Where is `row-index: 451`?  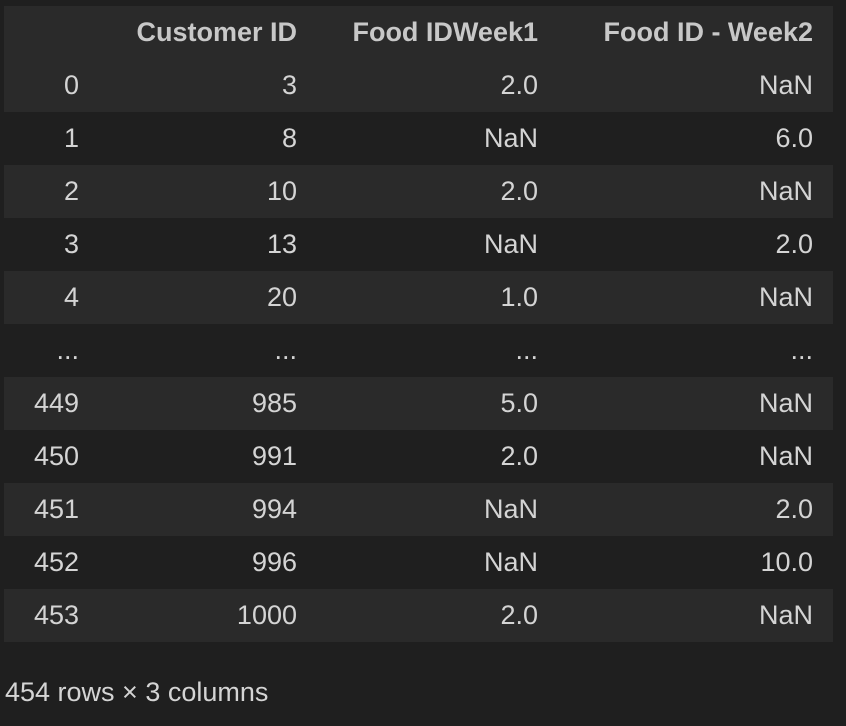
row-index: 451 is located at coordinates (56, 509).